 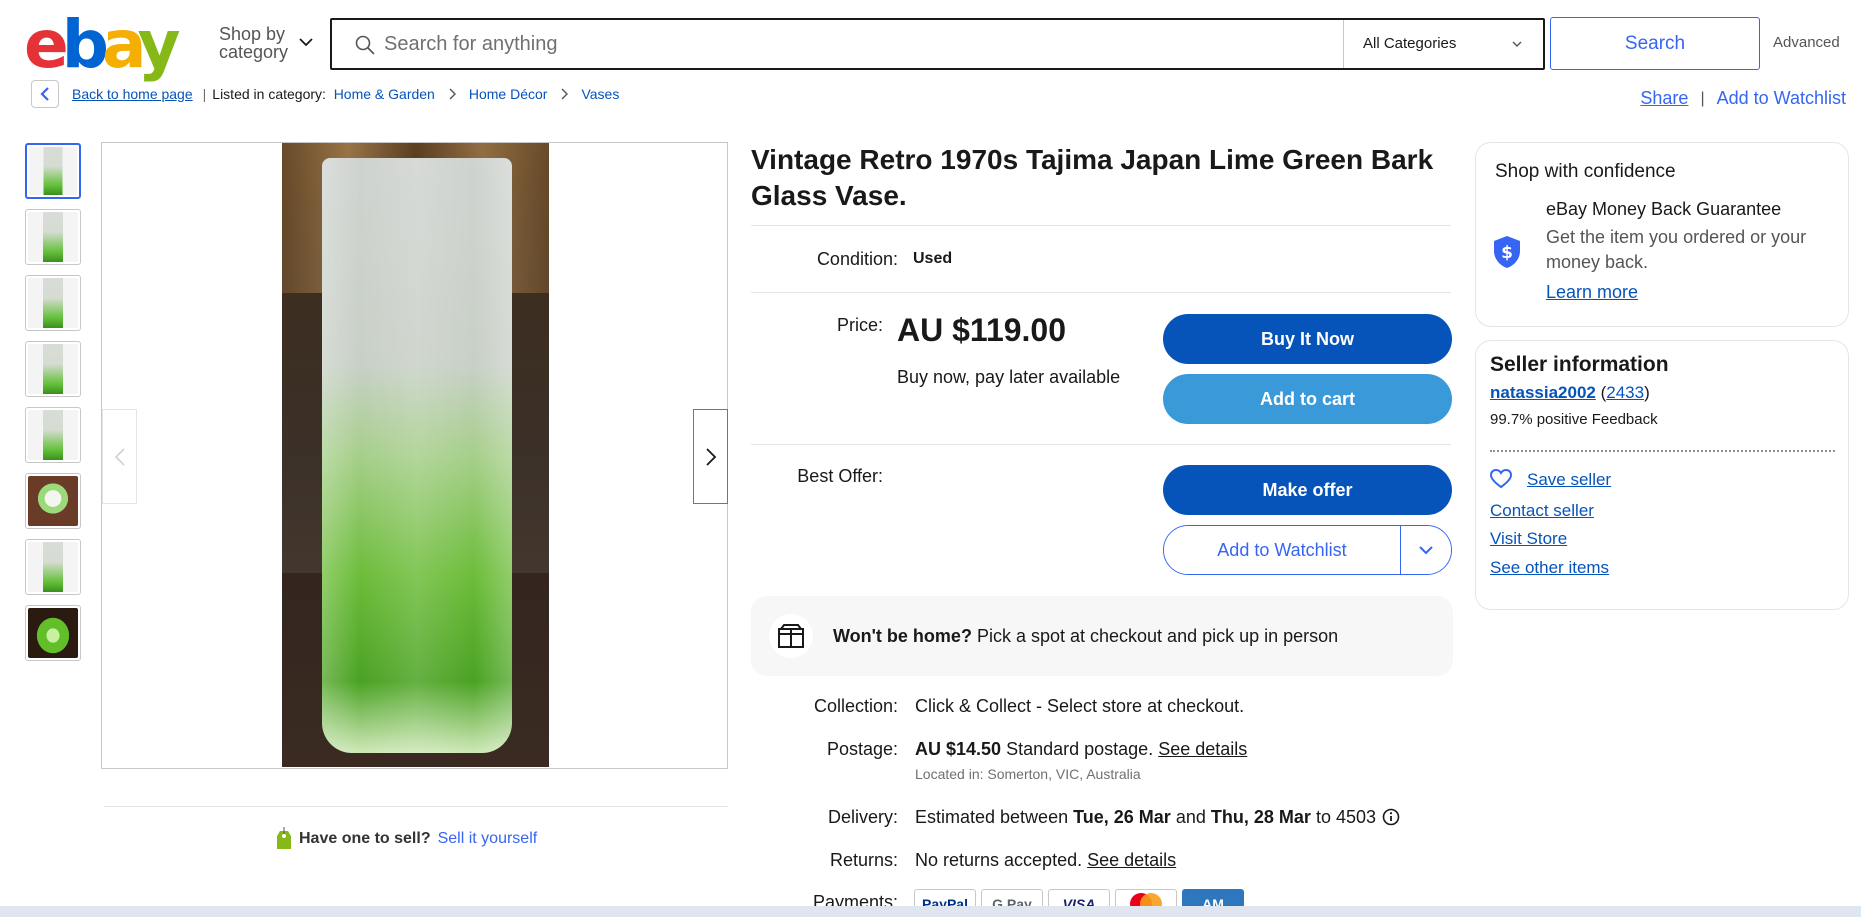 What do you see at coordinates (1202, 749) in the screenshot?
I see `postage-see-details-link: See details` at bounding box center [1202, 749].